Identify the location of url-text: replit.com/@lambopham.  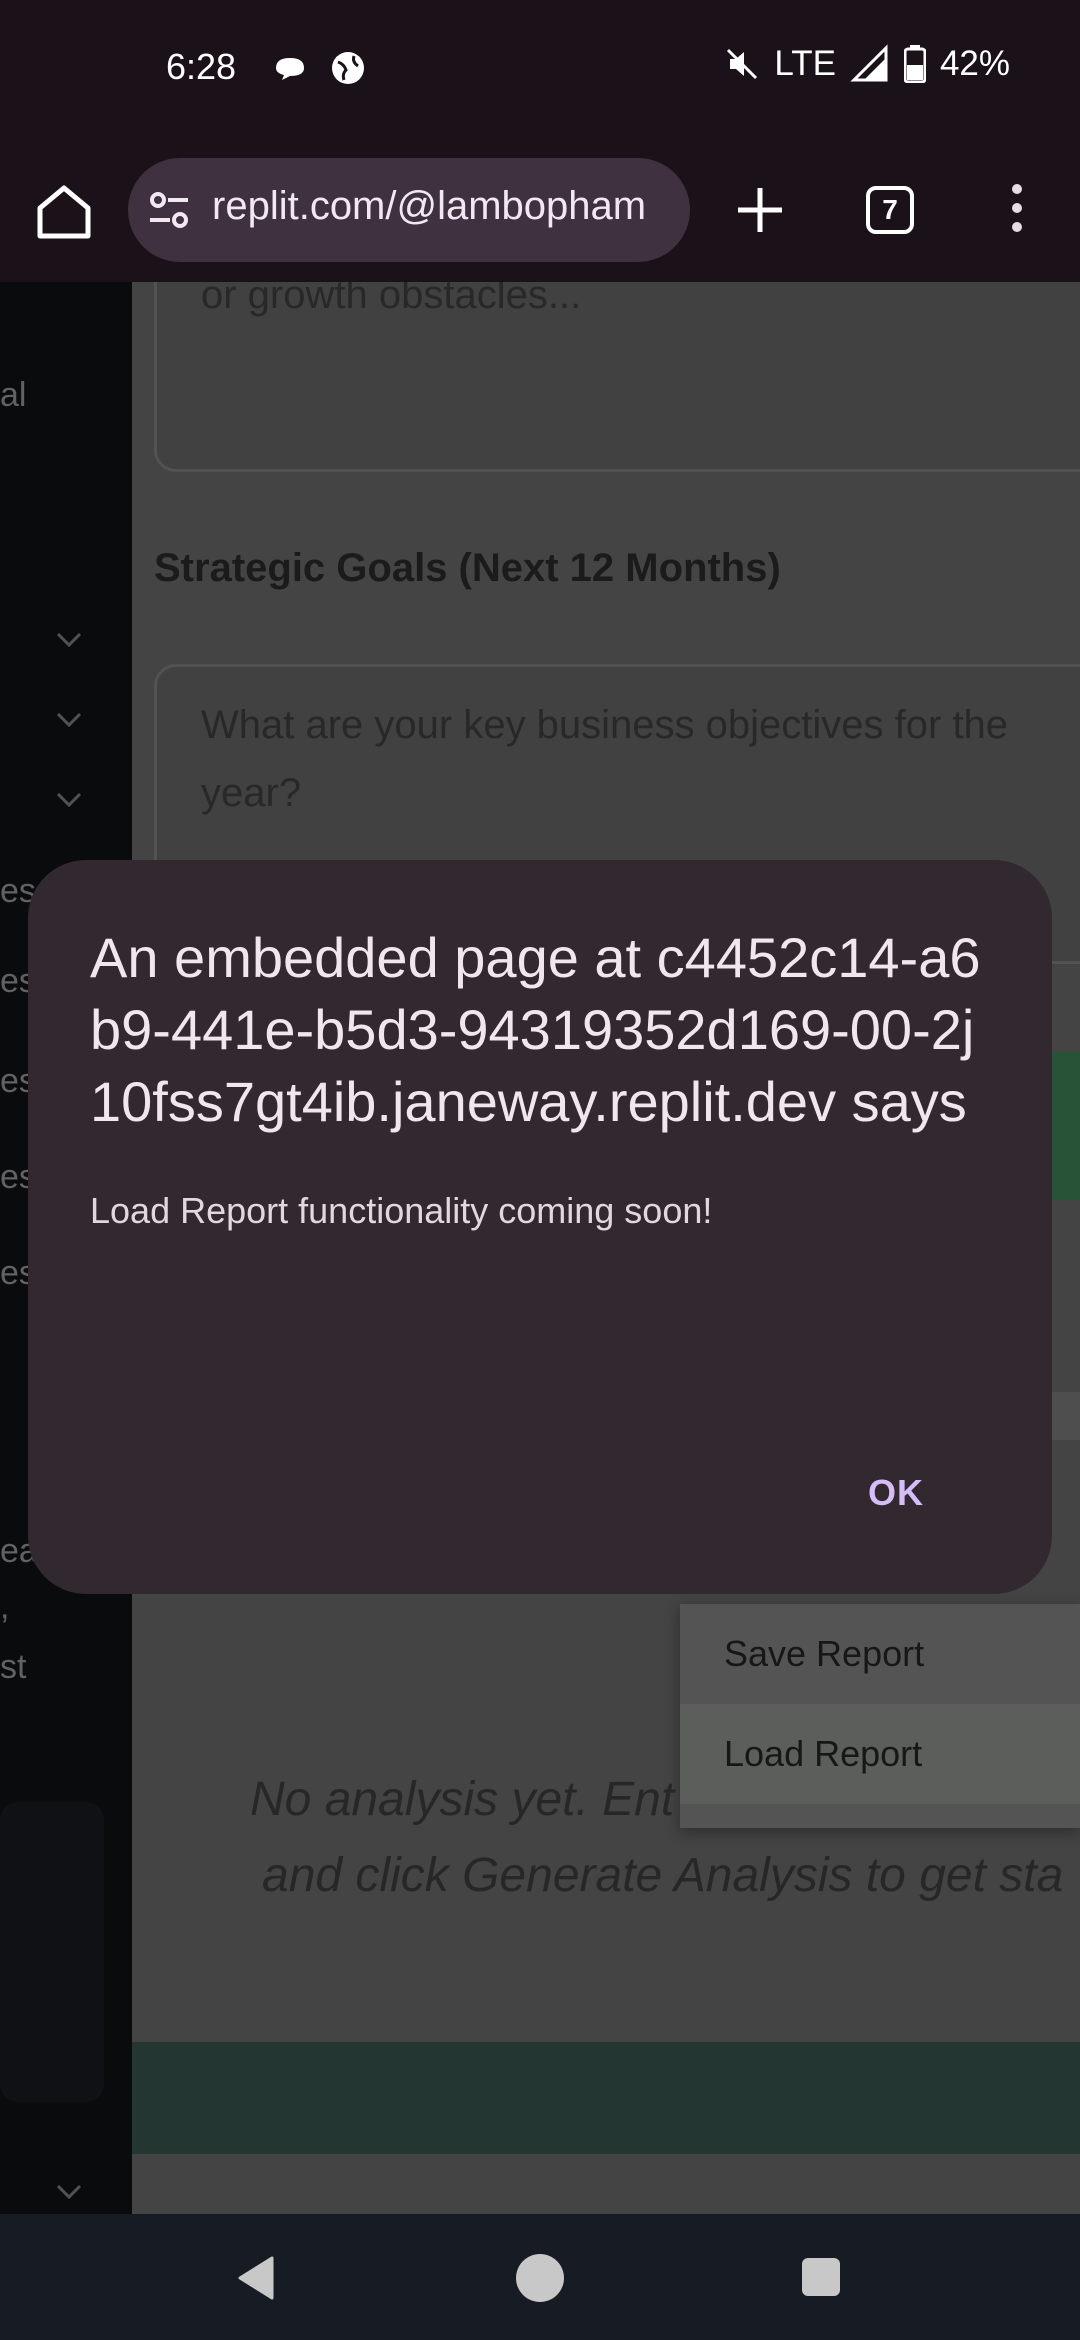
(447, 206).